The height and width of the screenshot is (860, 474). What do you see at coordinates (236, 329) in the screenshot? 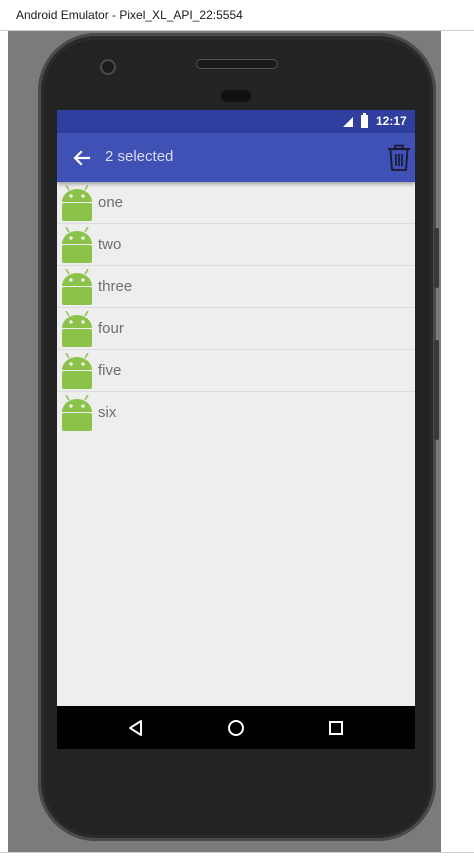
I see `list-item: four` at bounding box center [236, 329].